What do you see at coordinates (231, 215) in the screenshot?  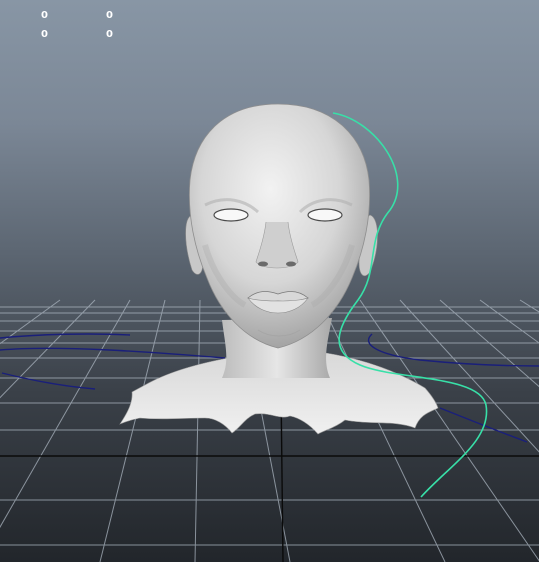 I see `left-eye` at bounding box center [231, 215].